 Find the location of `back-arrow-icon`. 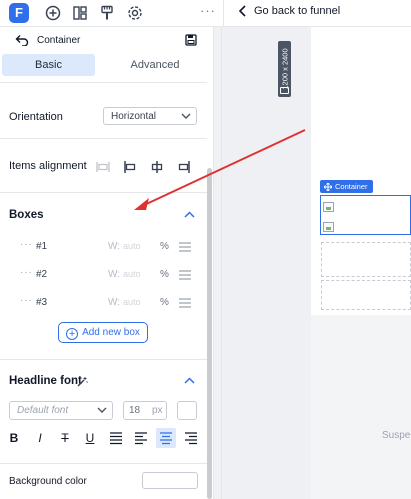

back-arrow-icon is located at coordinates (22, 40).